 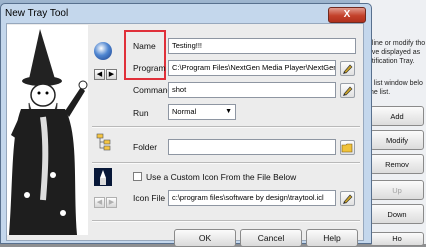 What do you see at coordinates (397, 43) in the screenshot?
I see `background-description-line: eline or modify tho` at bounding box center [397, 43].